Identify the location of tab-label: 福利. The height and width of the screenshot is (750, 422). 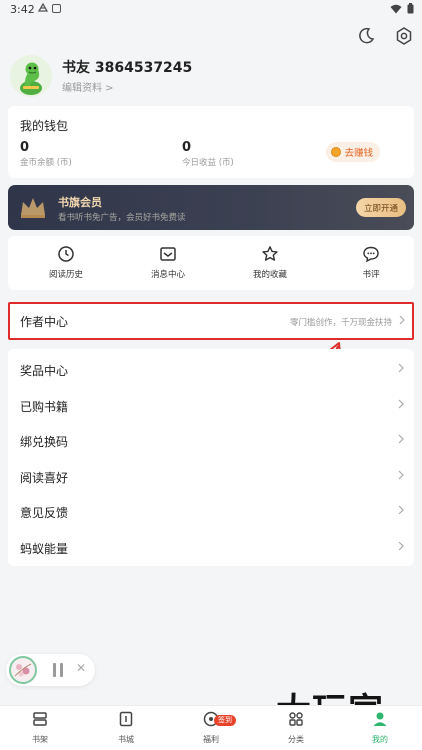
(211, 739).